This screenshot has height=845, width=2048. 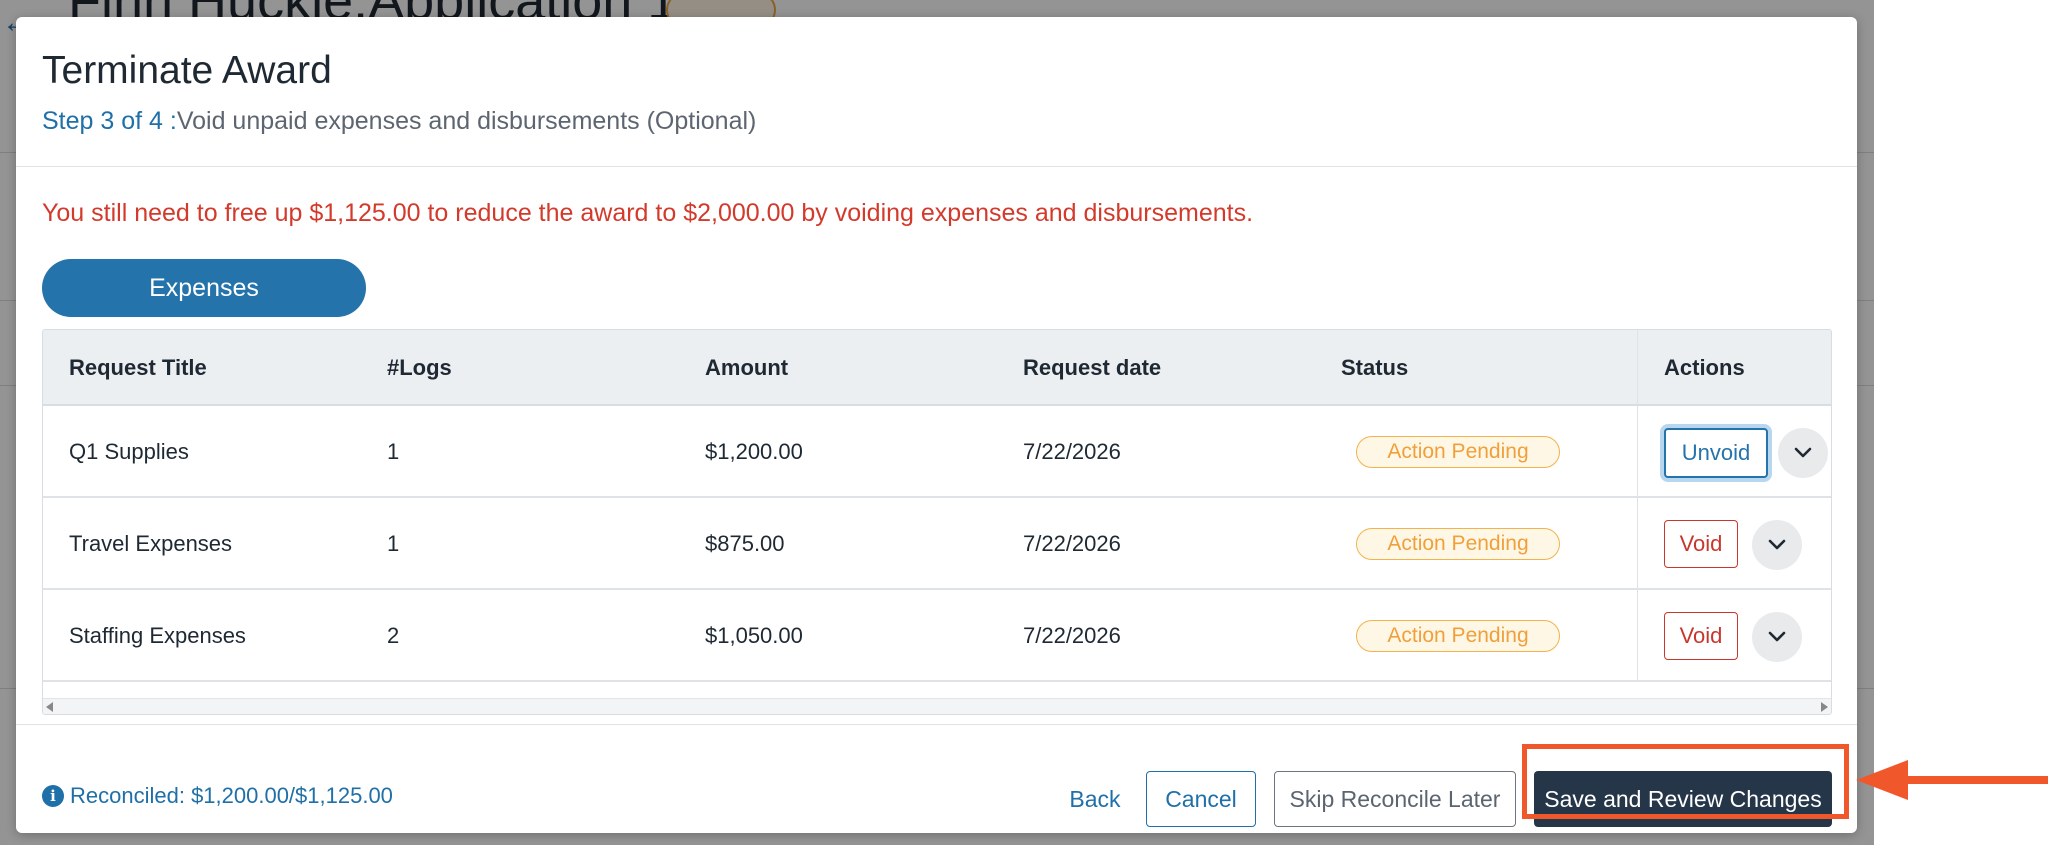 I want to click on reconciled-summary: i Reconciled: $1,200.00/$1,125.00, so click(x=217, y=796).